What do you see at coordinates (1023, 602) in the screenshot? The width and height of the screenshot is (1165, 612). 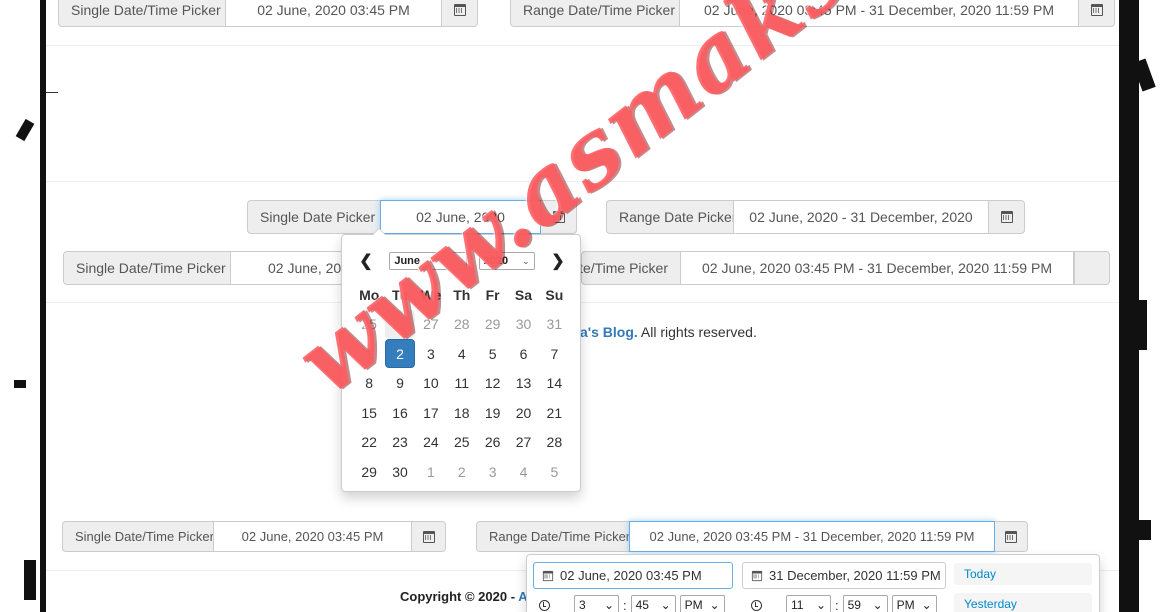 I see `range-option-yesterday: Yesterday` at bounding box center [1023, 602].